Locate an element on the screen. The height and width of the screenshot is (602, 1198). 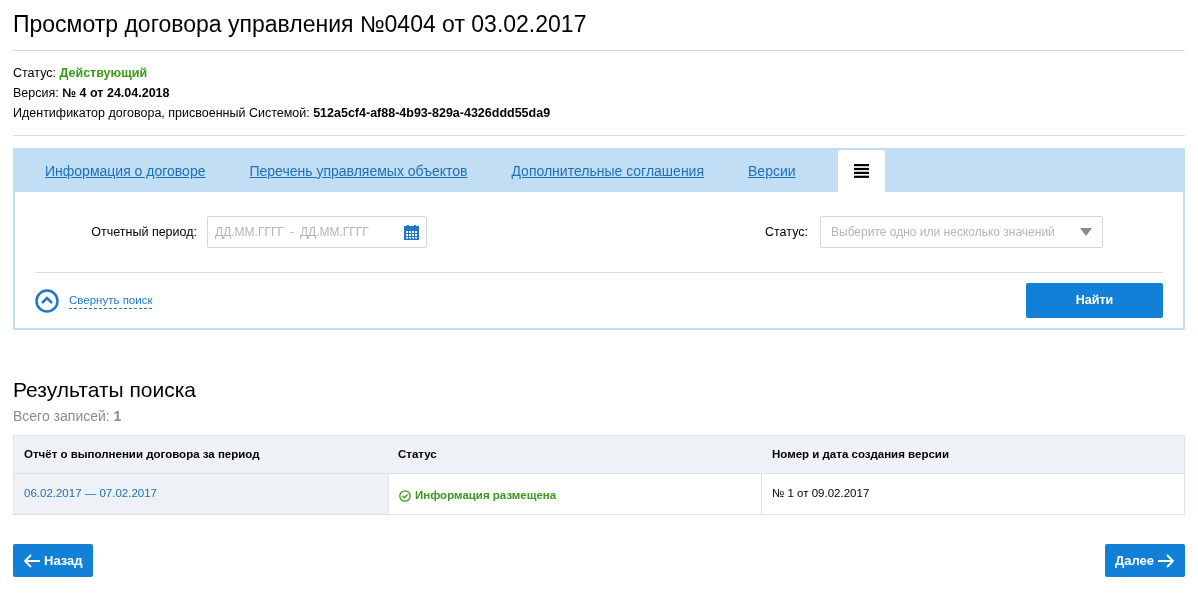
list-view-tab is located at coordinates (861, 171).